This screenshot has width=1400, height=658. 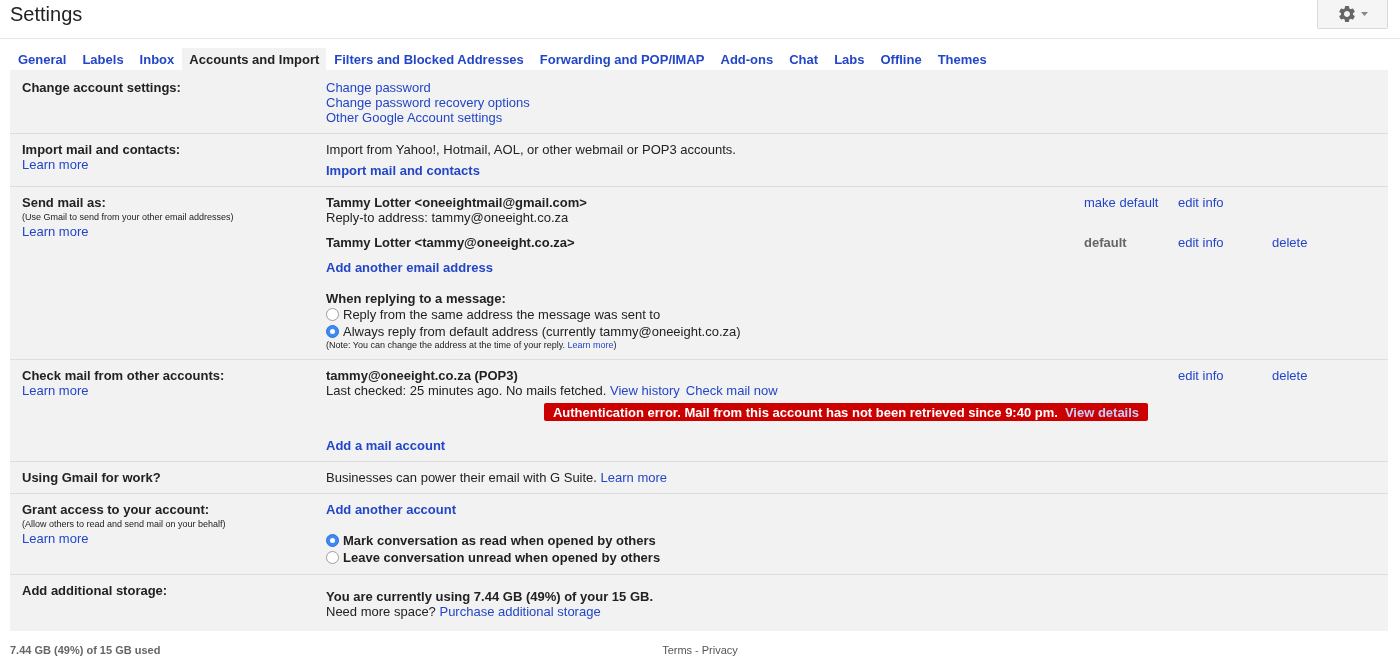 What do you see at coordinates (962, 59) in the screenshot?
I see `tab: Themes` at bounding box center [962, 59].